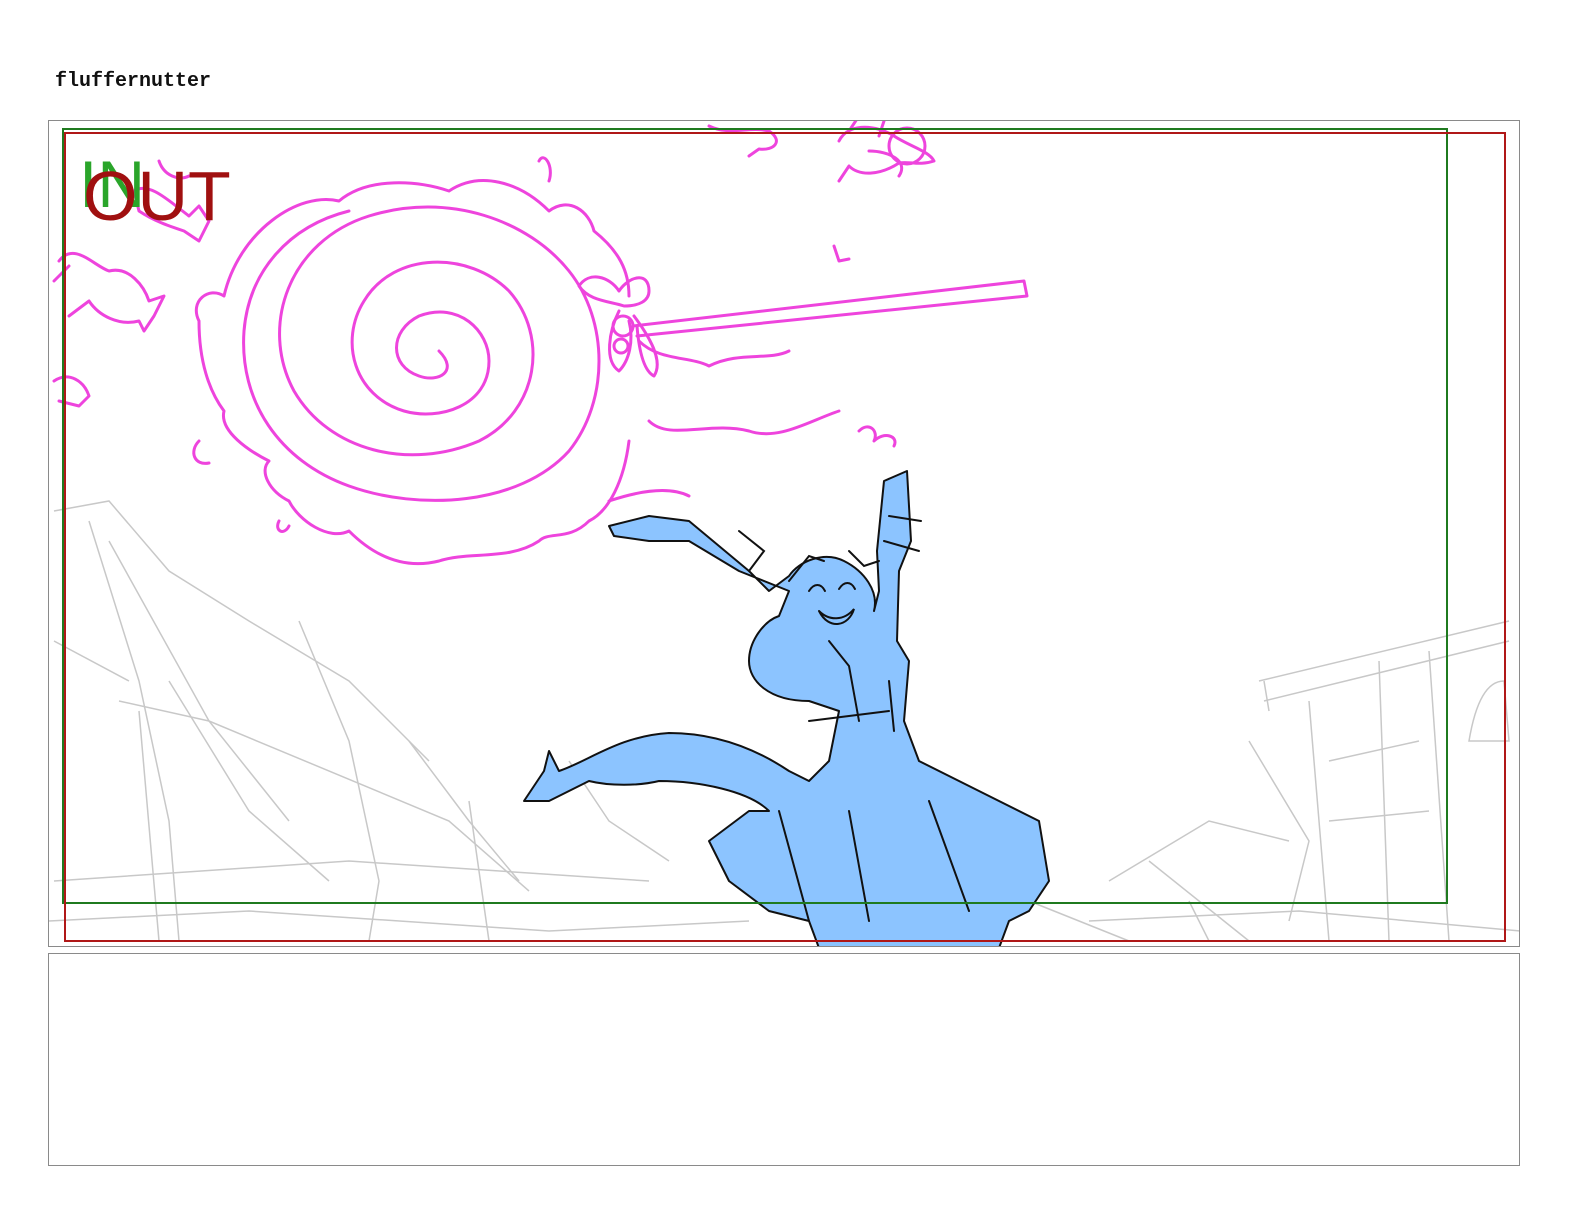 Image resolution: width=1582 pixels, height=1225 pixels. What do you see at coordinates (157, 196) in the screenshot?
I see `out-frame-label: OUT` at bounding box center [157, 196].